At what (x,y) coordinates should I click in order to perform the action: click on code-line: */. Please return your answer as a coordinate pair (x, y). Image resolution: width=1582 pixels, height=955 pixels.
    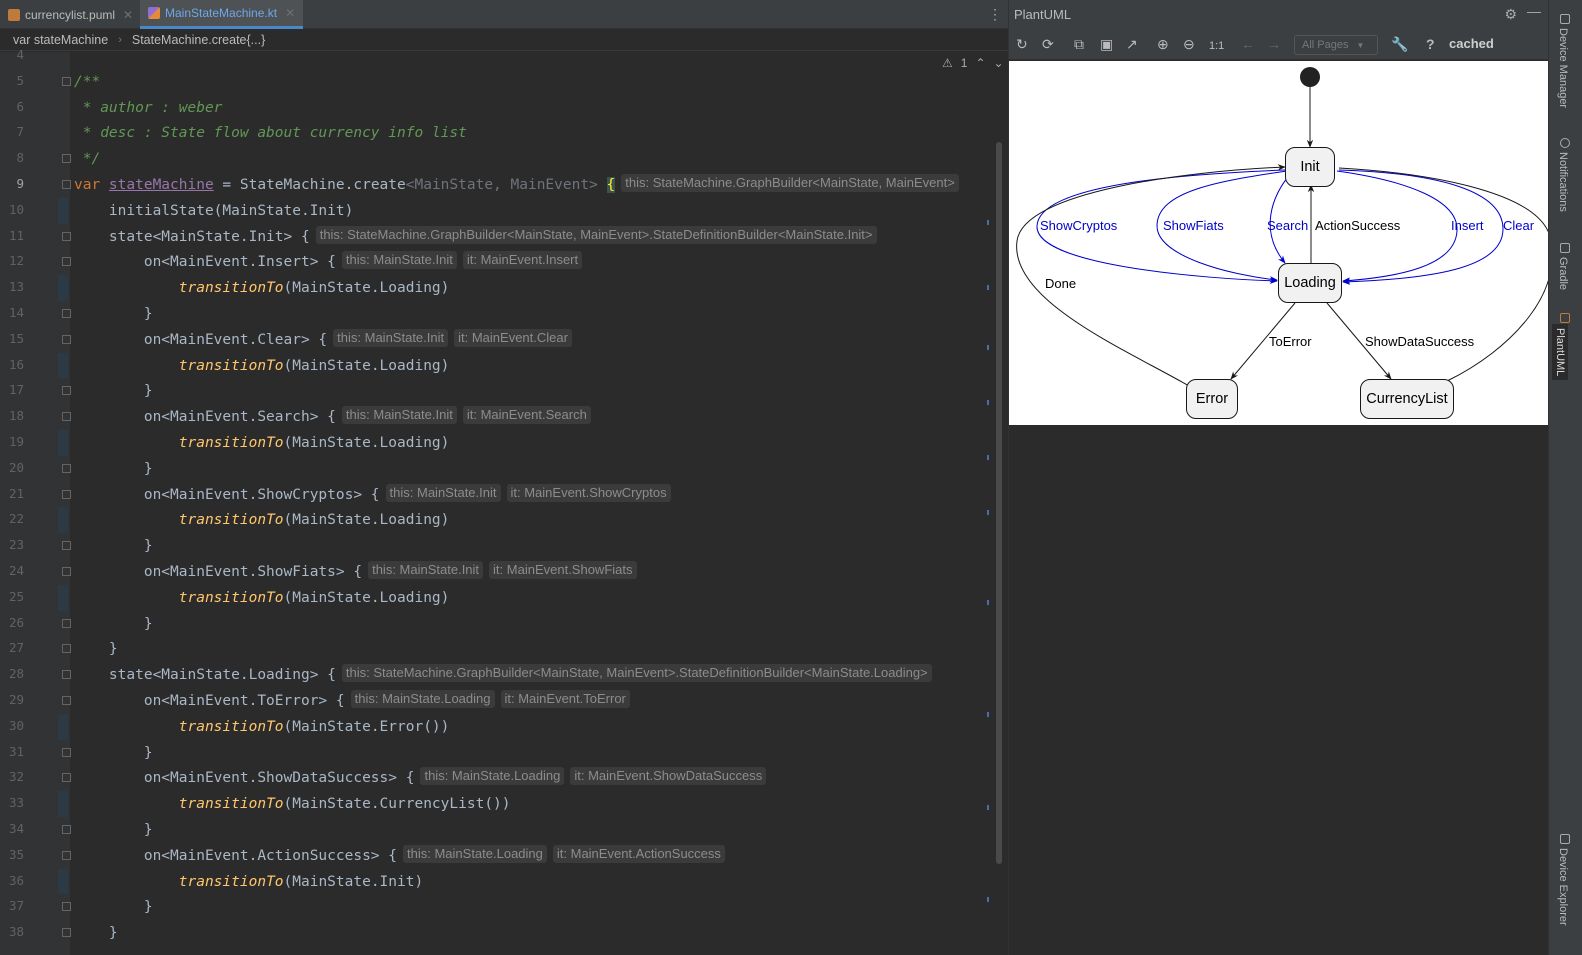
    Looking at the image, I should click on (87, 159).